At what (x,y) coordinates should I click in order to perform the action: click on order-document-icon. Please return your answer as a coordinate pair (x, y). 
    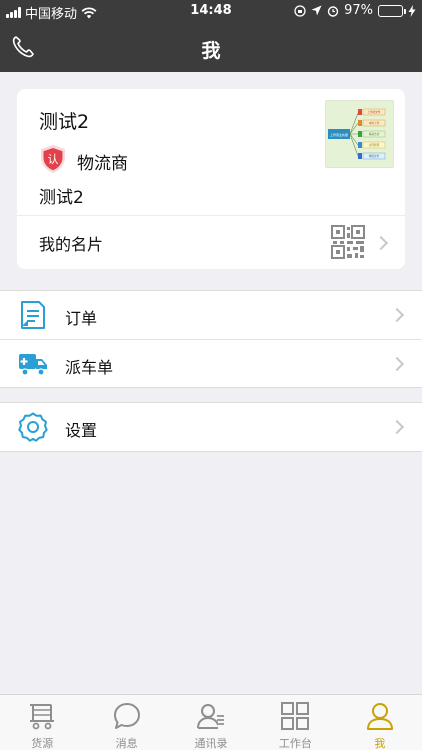
    Looking at the image, I should click on (33, 315).